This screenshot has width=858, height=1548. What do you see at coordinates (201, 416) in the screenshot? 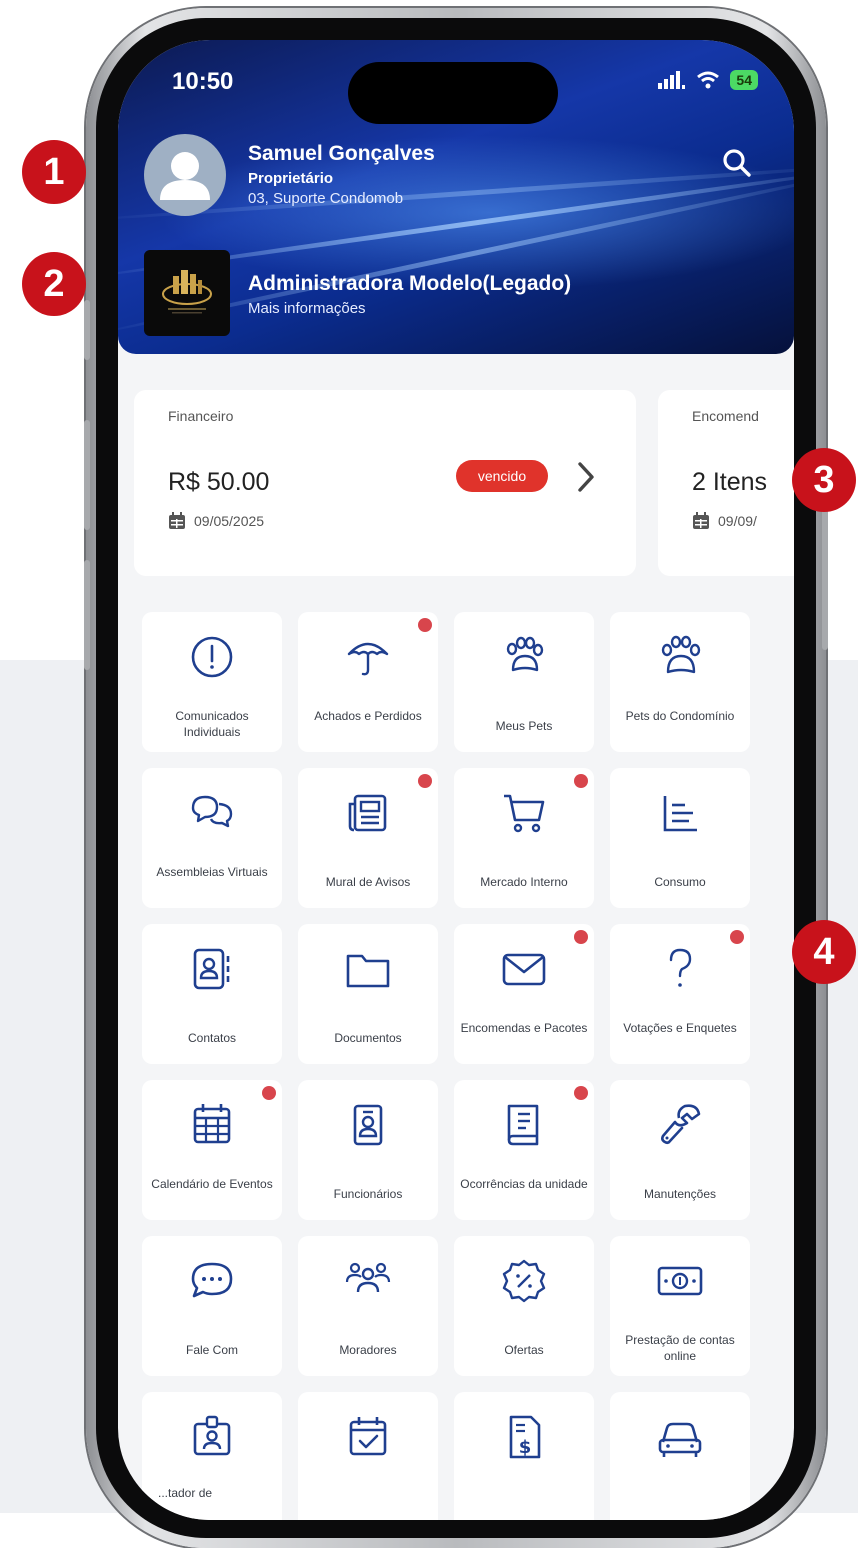
I see `financial-label: Financeiro` at bounding box center [201, 416].